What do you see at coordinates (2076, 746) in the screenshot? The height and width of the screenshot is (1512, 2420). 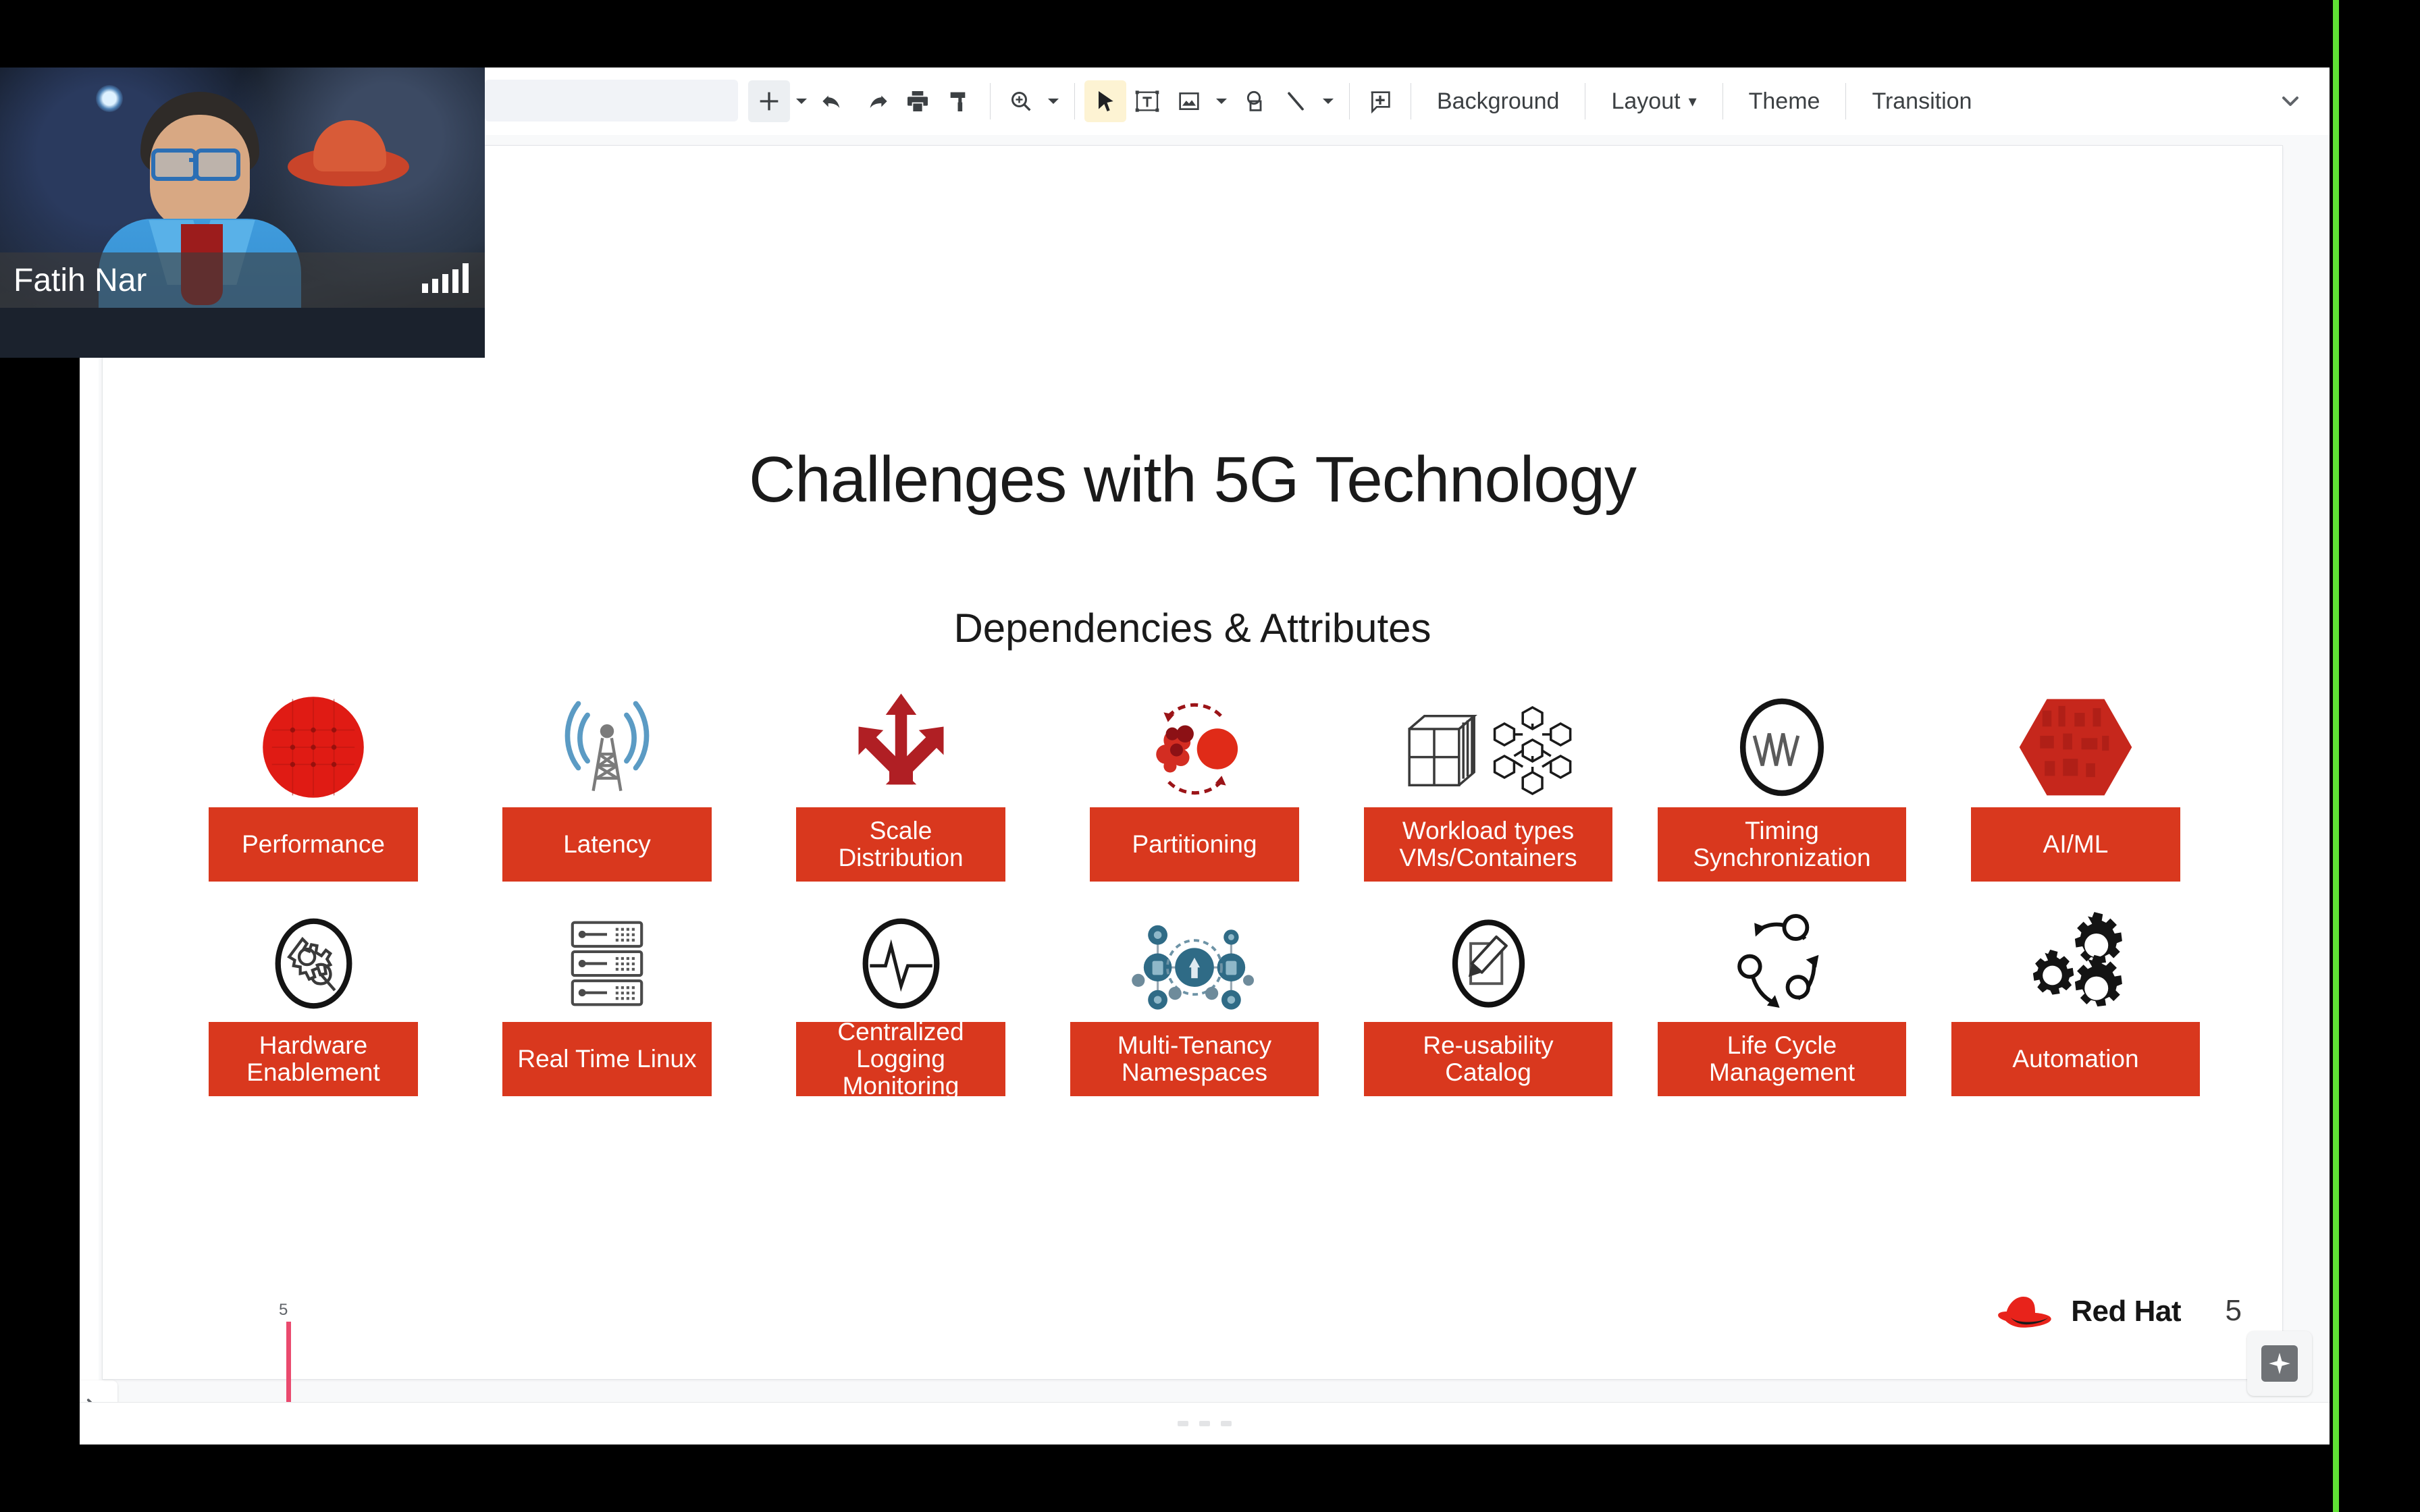 I see `red-hexagon-data-icon` at bounding box center [2076, 746].